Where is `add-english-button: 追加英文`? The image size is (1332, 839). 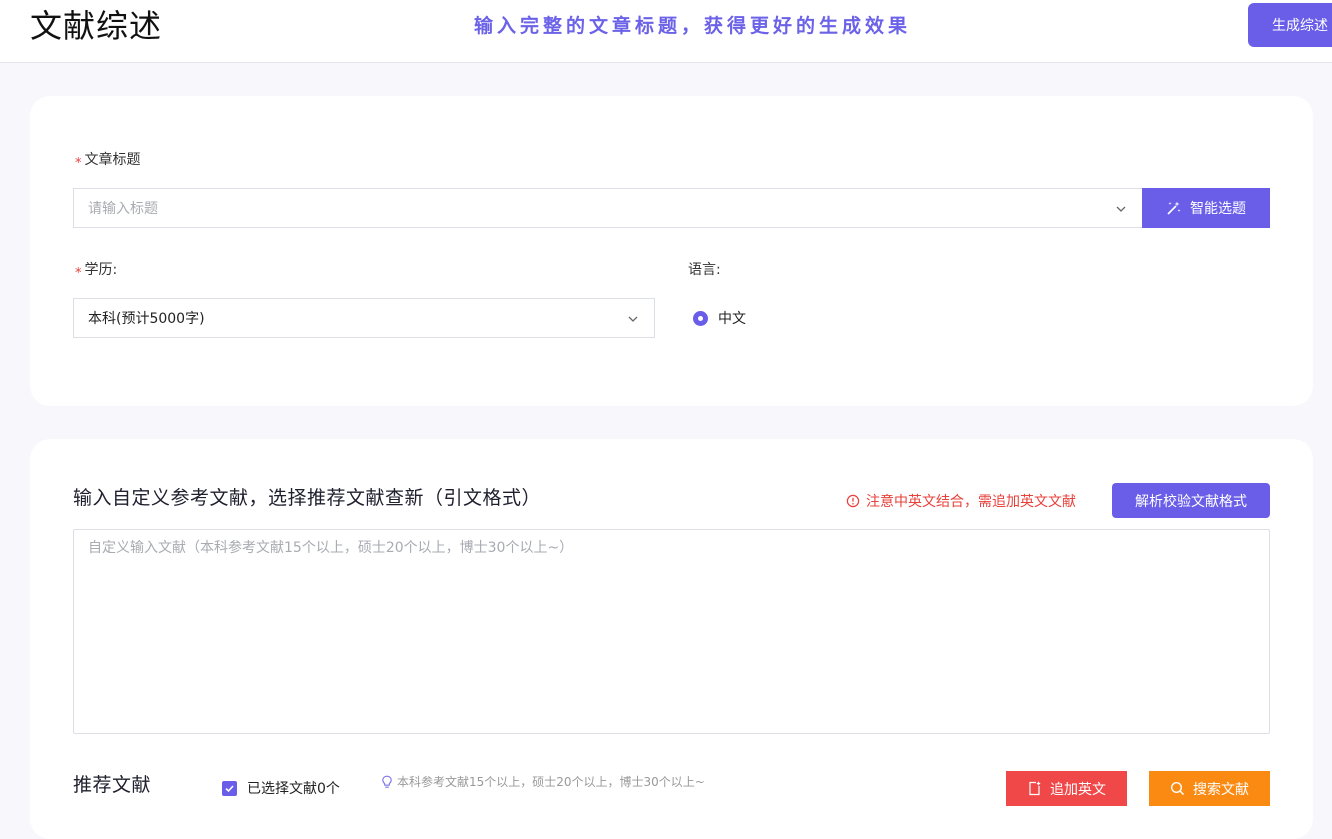 add-english-button: 追加英文 is located at coordinates (1066, 788).